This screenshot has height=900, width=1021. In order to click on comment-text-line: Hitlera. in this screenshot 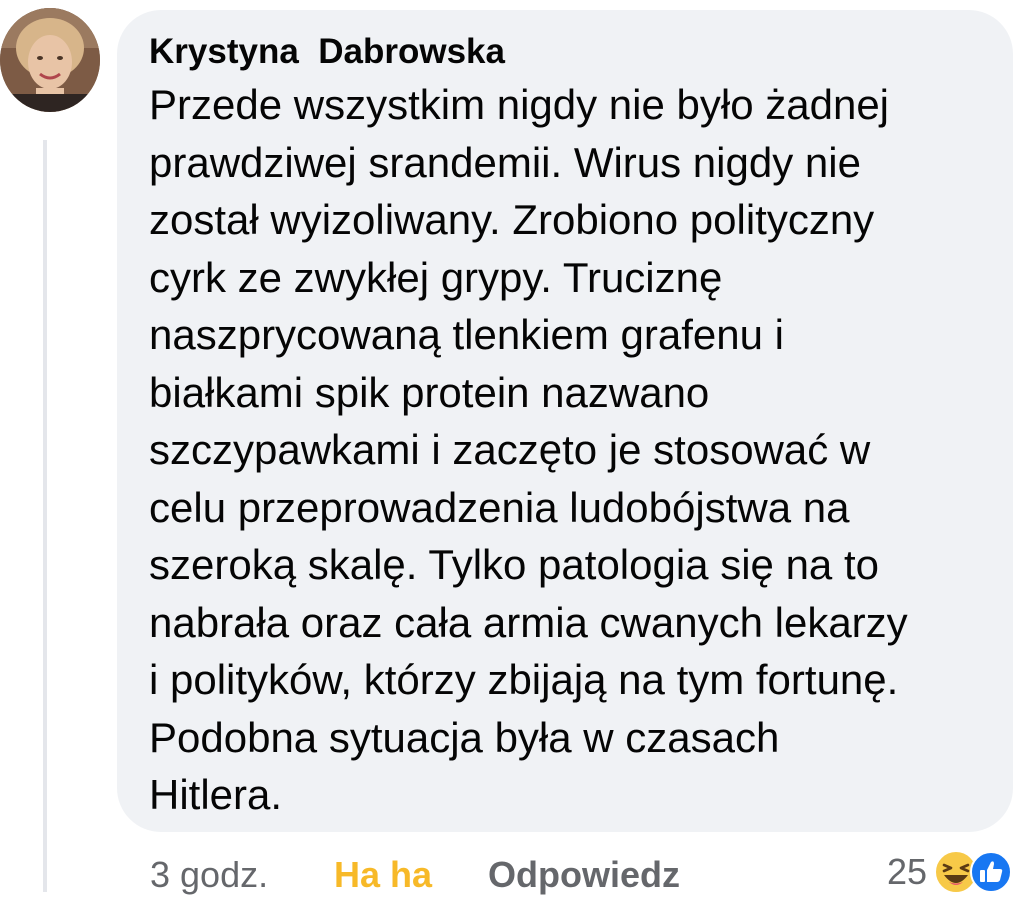, I will do `click(216, 794)`.